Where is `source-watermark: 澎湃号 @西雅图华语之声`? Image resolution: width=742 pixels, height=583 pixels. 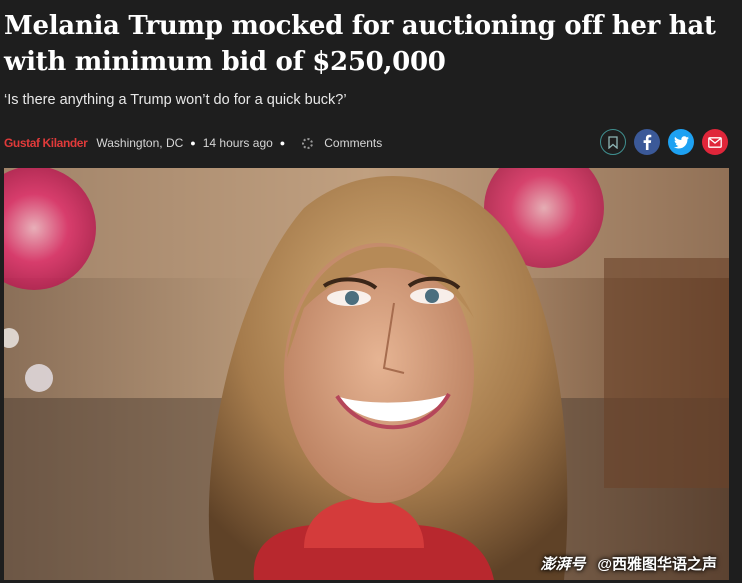
source-watermark: 澎湃号 @西雅图华语之声 is located at coordinates (628, 563).